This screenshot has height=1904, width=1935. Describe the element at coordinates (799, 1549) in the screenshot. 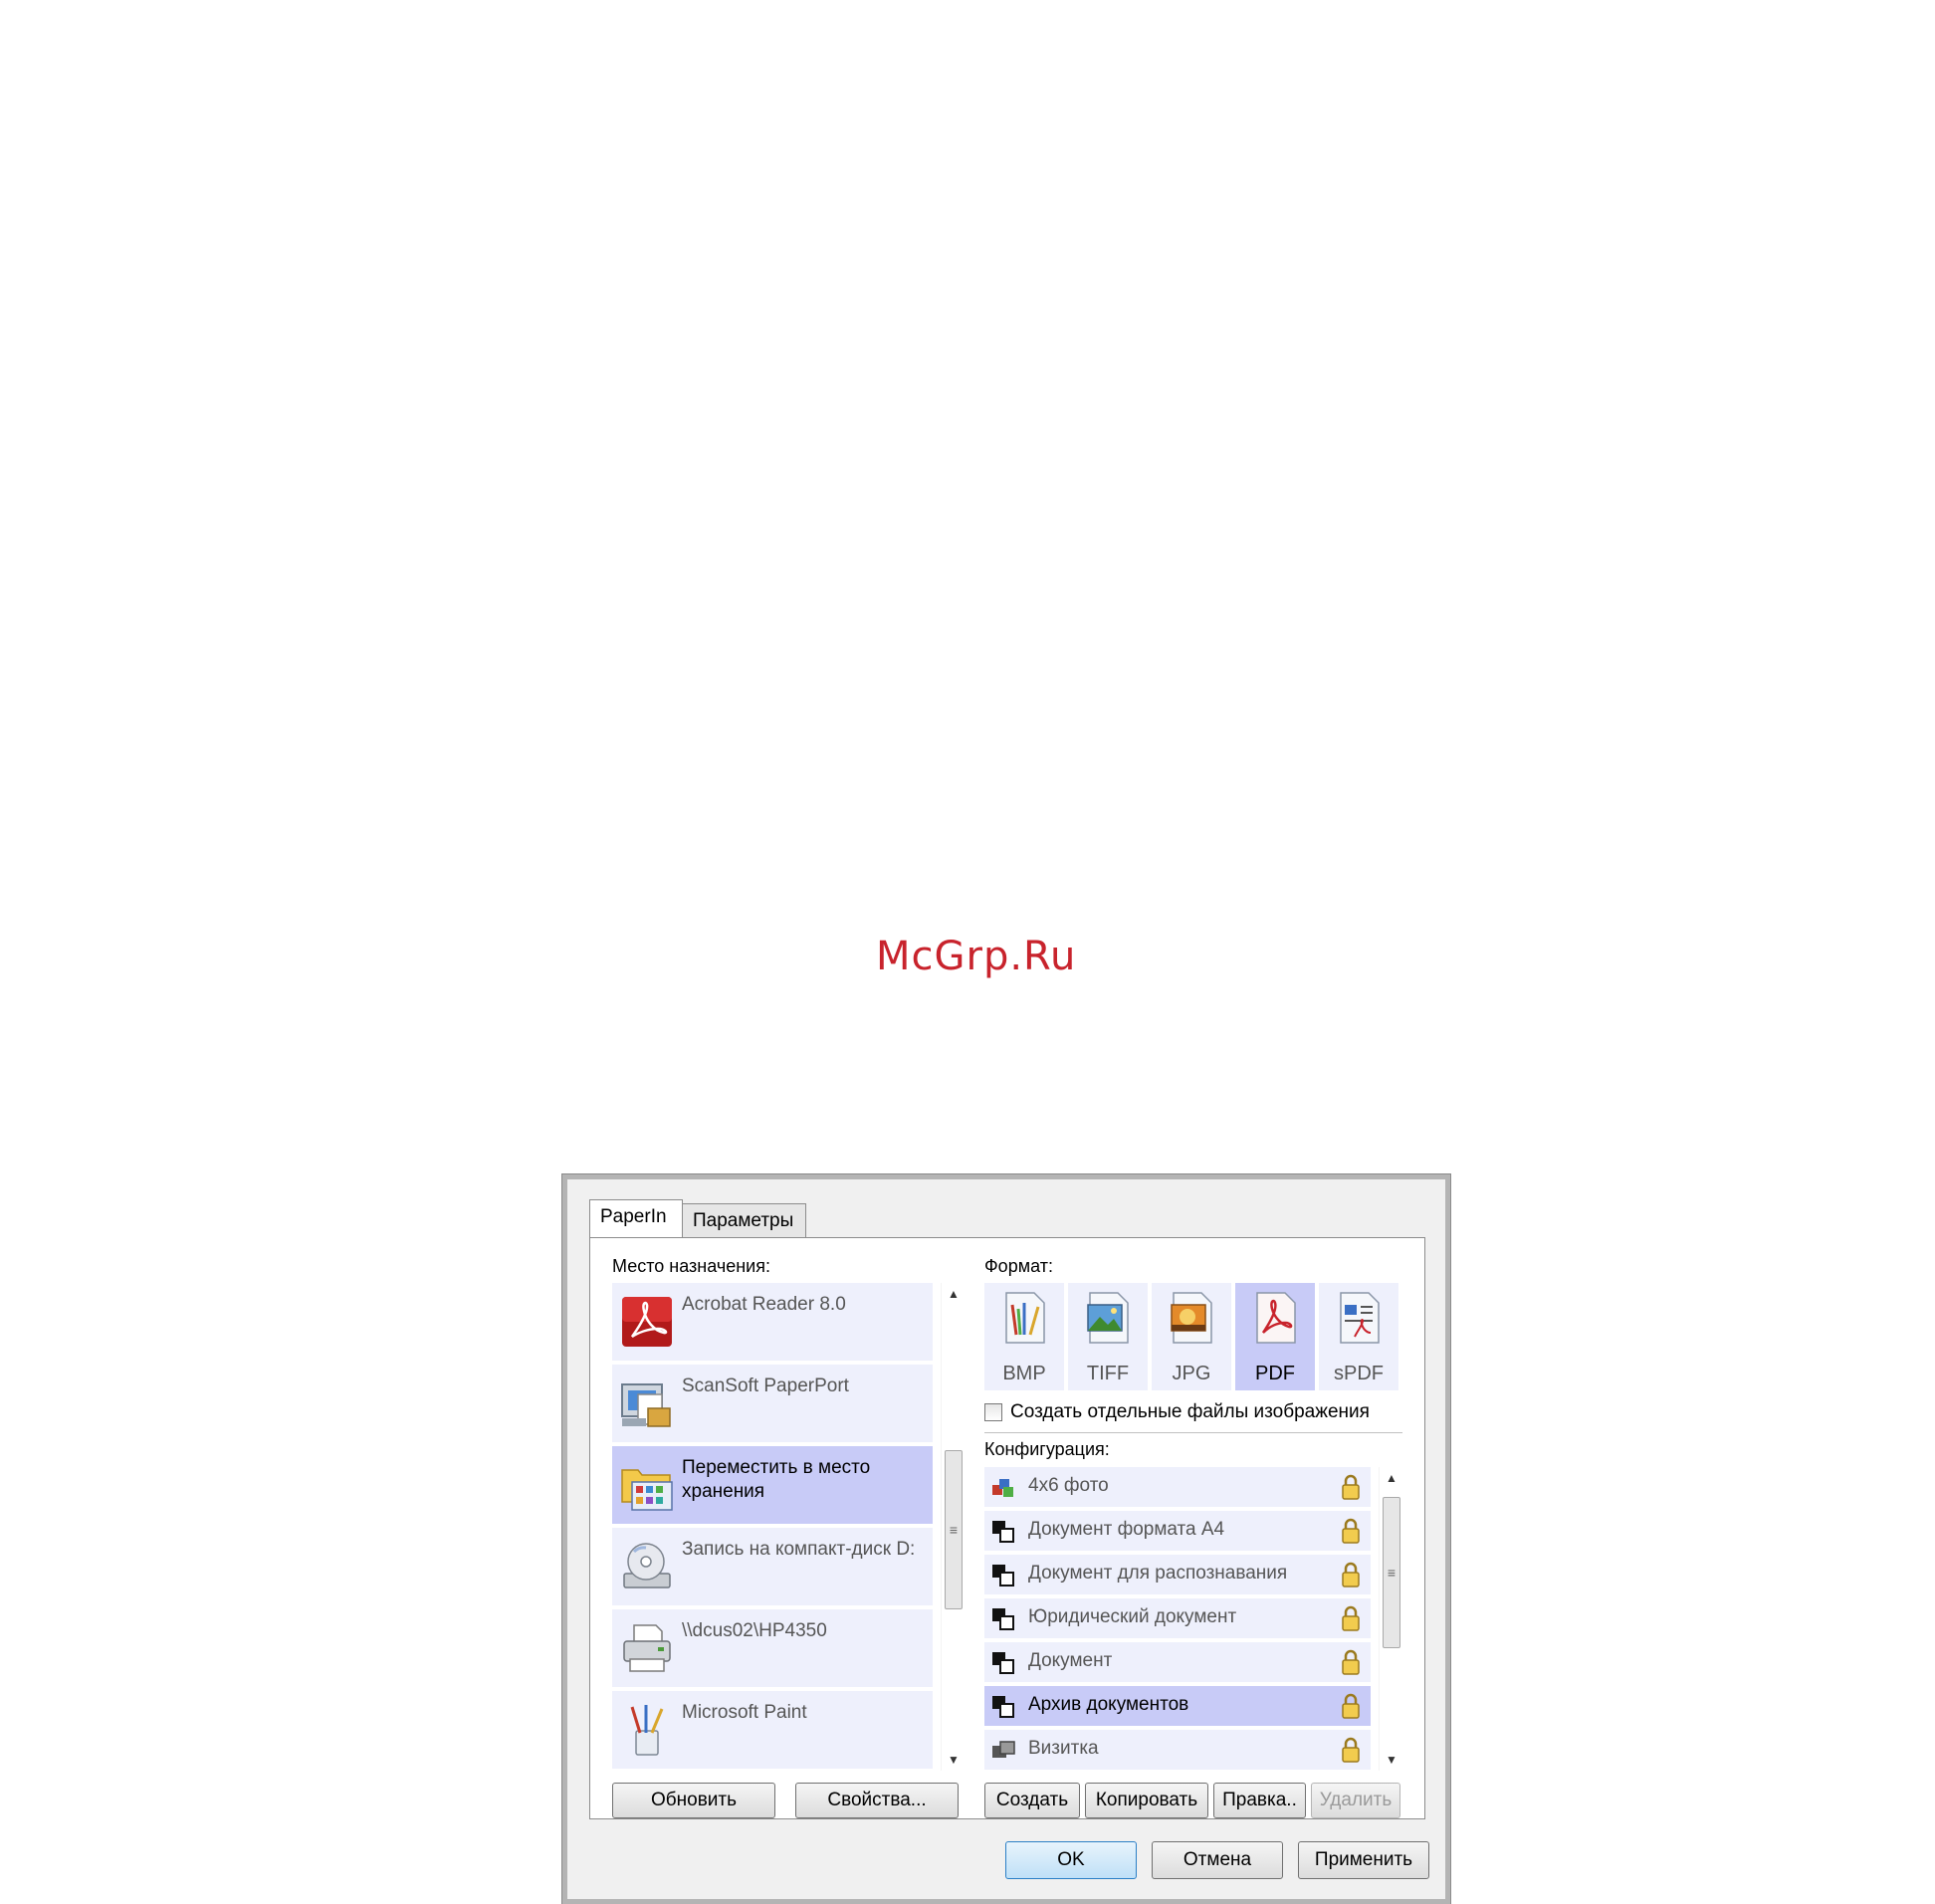

I see `destination-item-label: Запись на компакт-диск D:` at that location.